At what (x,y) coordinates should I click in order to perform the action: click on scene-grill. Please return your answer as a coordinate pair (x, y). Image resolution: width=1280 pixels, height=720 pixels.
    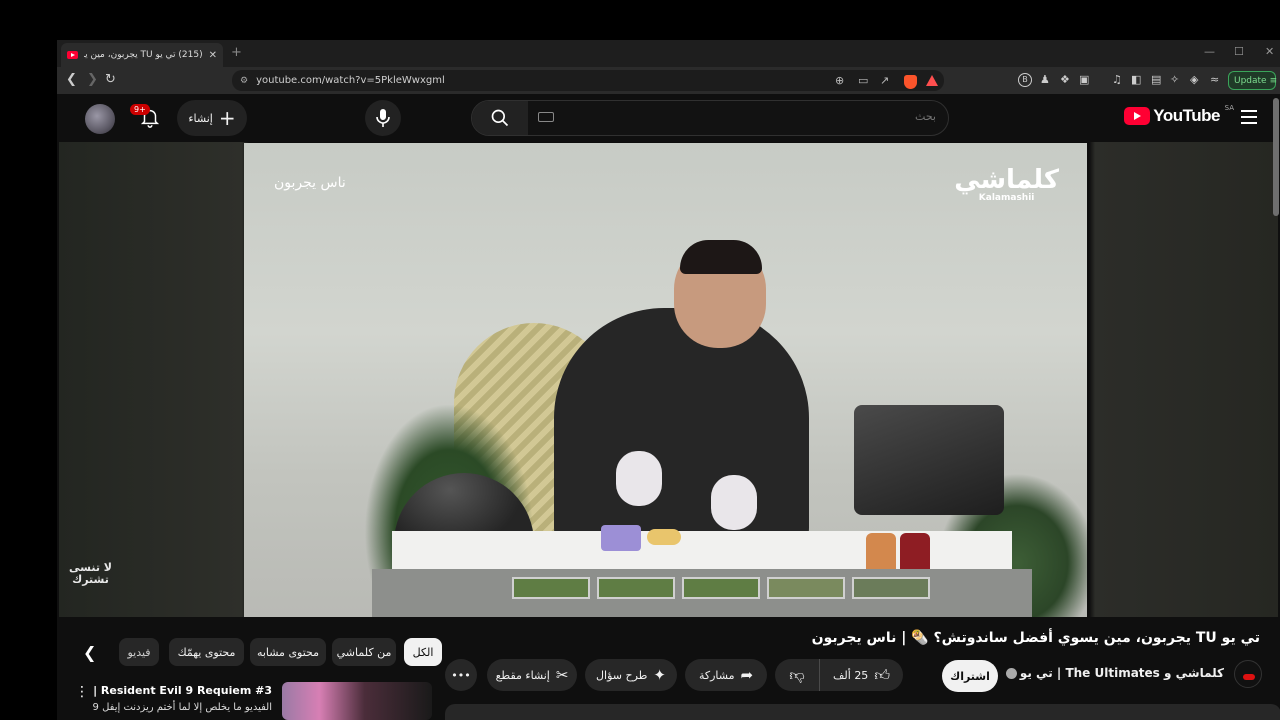
    Looking at the image, I should click on (929, 460).